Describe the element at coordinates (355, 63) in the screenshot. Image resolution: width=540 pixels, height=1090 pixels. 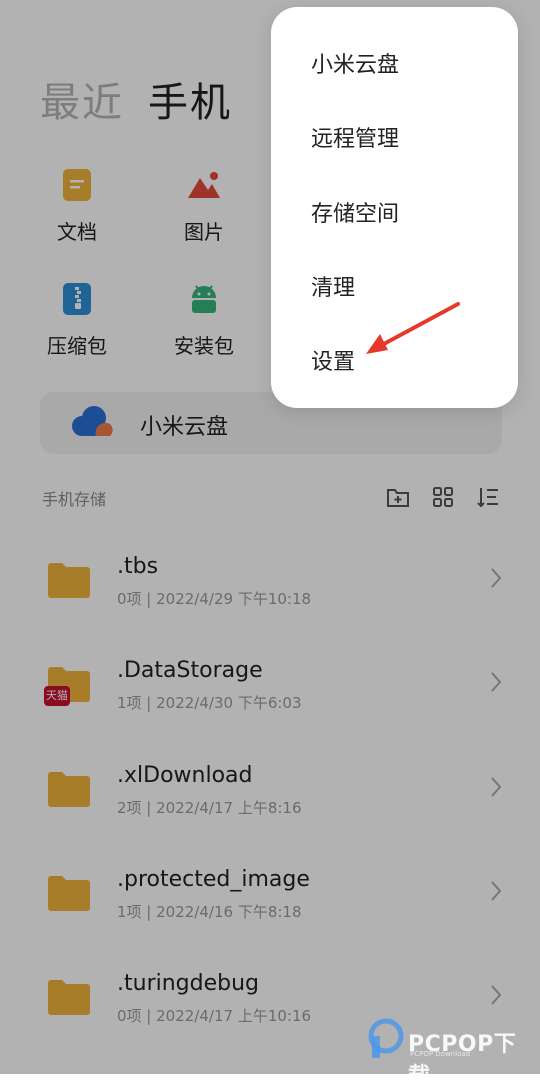
I see `menu-item-mi-cloud: 小米云盘` at that location.